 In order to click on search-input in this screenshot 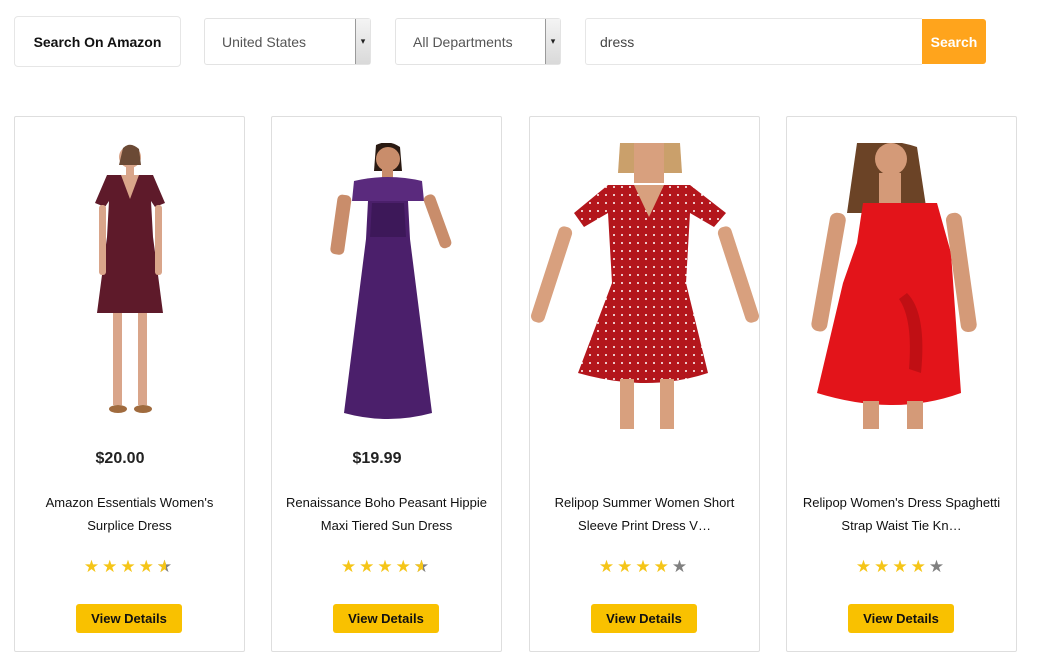, I will do `click(753, 41)`.